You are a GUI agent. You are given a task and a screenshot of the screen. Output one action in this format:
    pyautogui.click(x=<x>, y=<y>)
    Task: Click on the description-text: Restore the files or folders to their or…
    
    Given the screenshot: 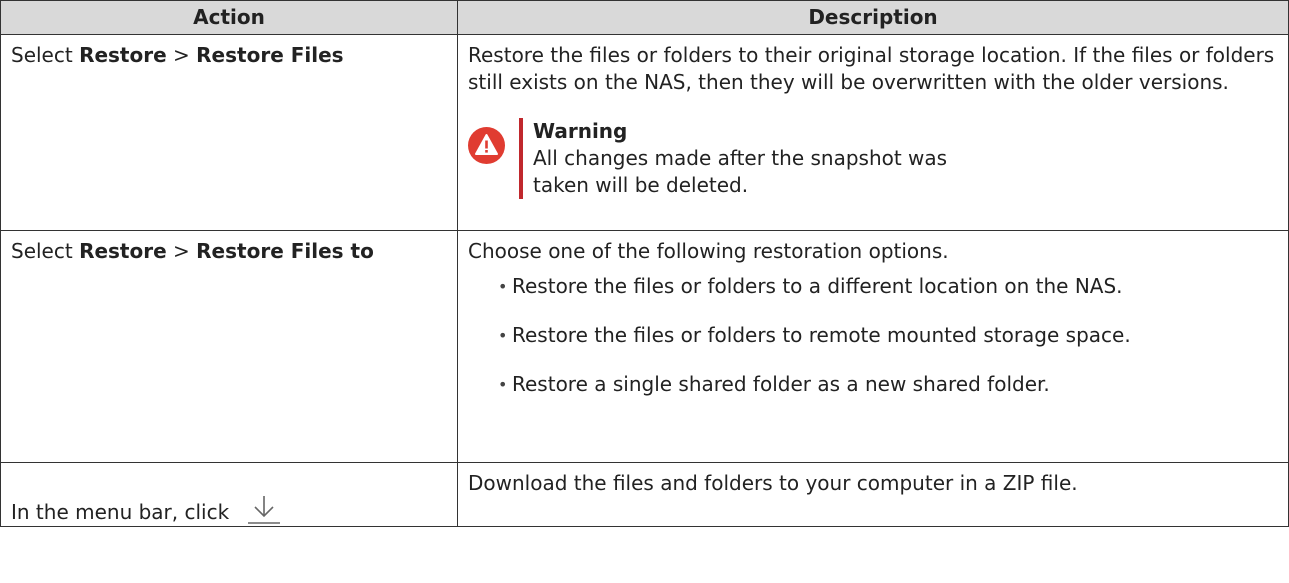 What is the action you would take?
    pyautogui.click(x=871, y=68)
    